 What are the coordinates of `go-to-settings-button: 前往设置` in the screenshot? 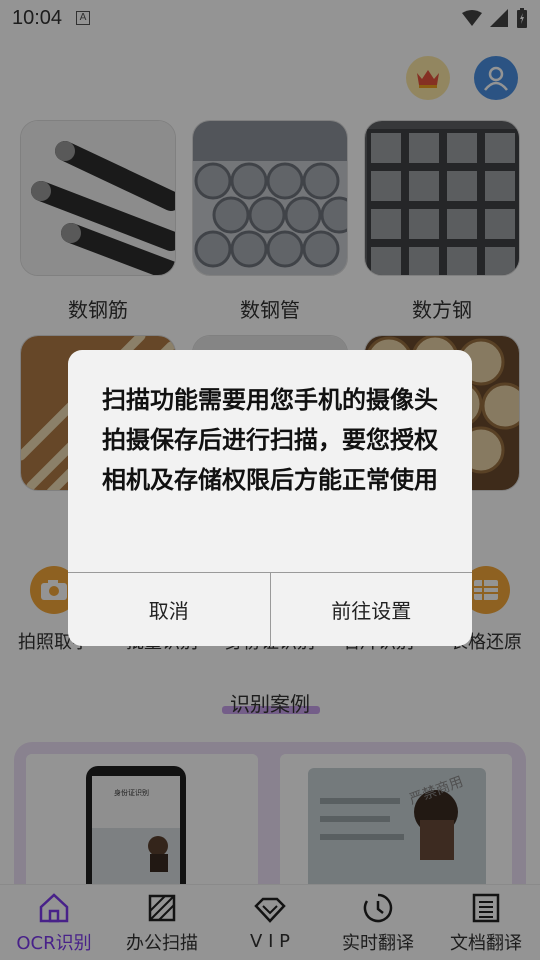 It's located at (371, 609).